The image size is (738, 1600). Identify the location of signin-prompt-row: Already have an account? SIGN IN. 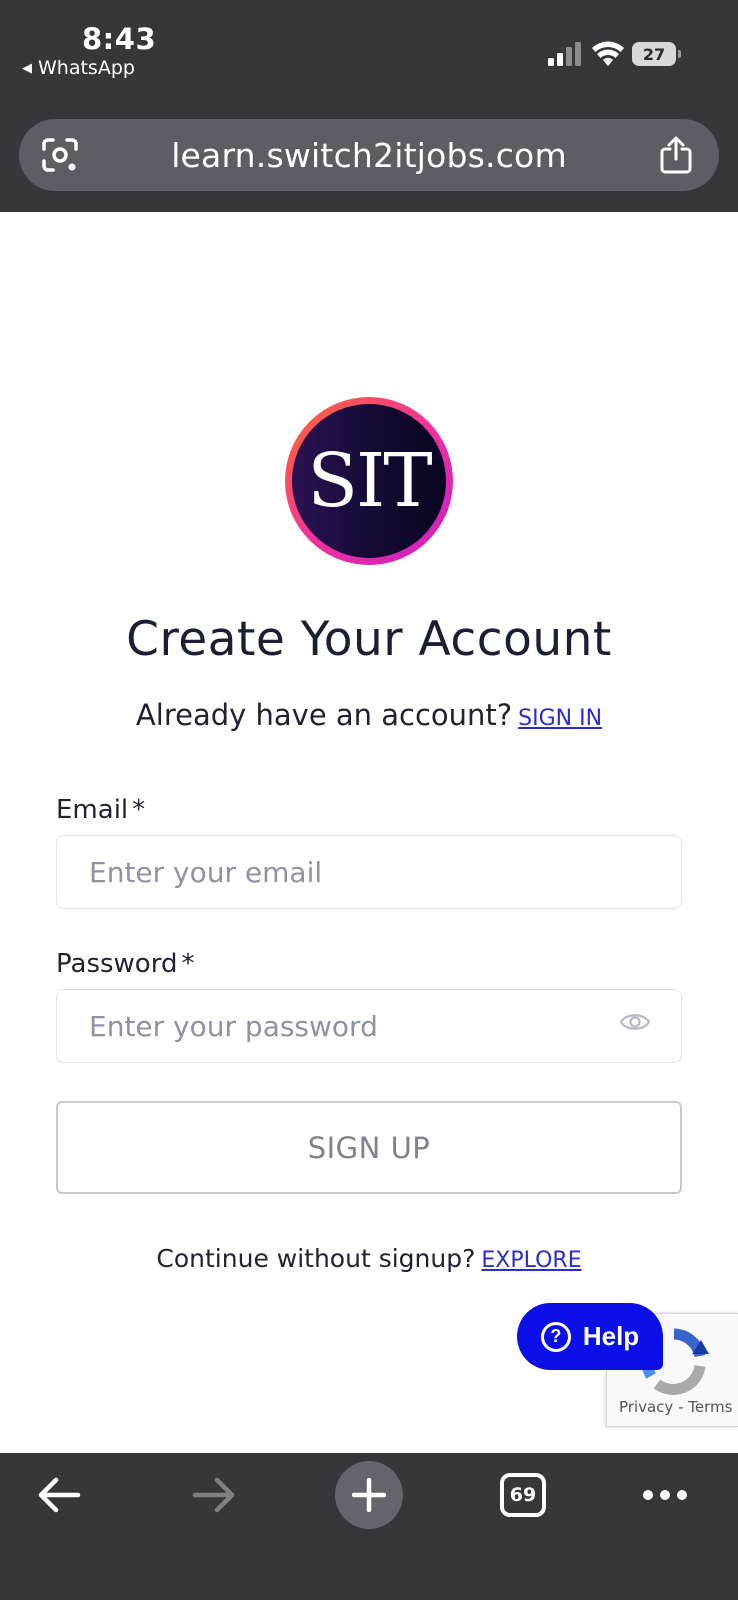
(369, 715).